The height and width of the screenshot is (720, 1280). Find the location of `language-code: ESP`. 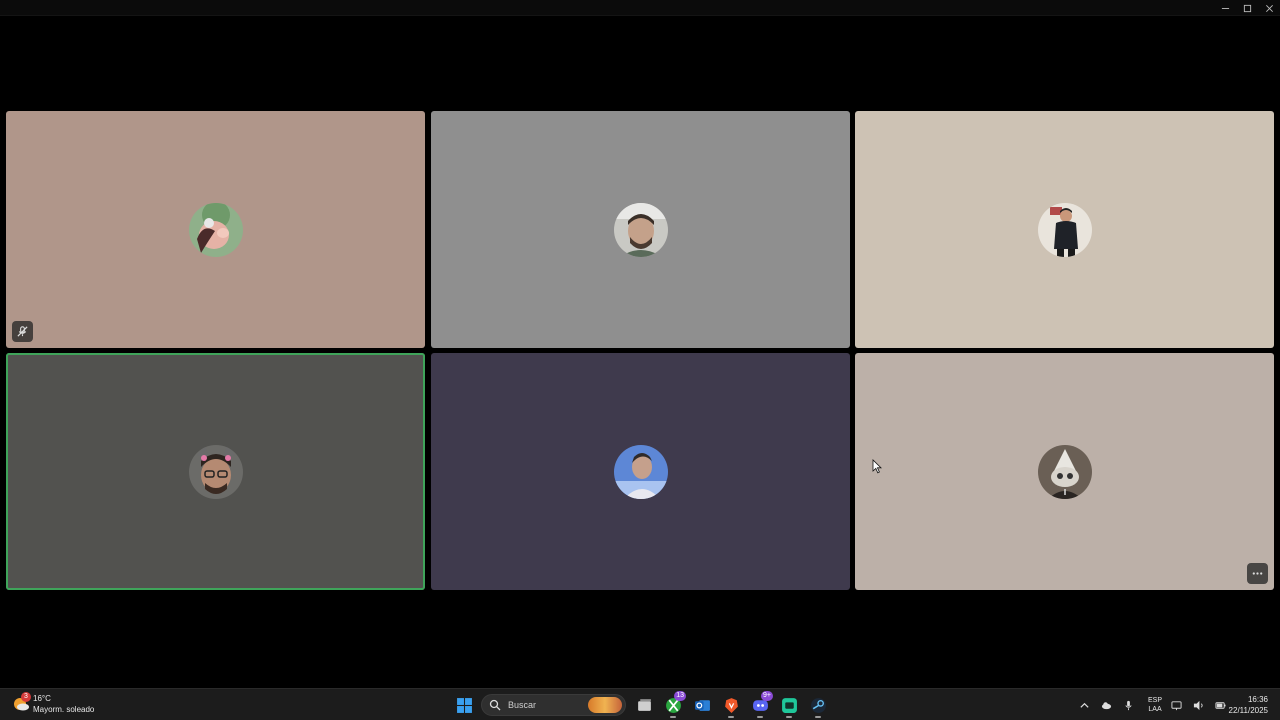

language-code: ESP is located at coordinates (1155, 700).